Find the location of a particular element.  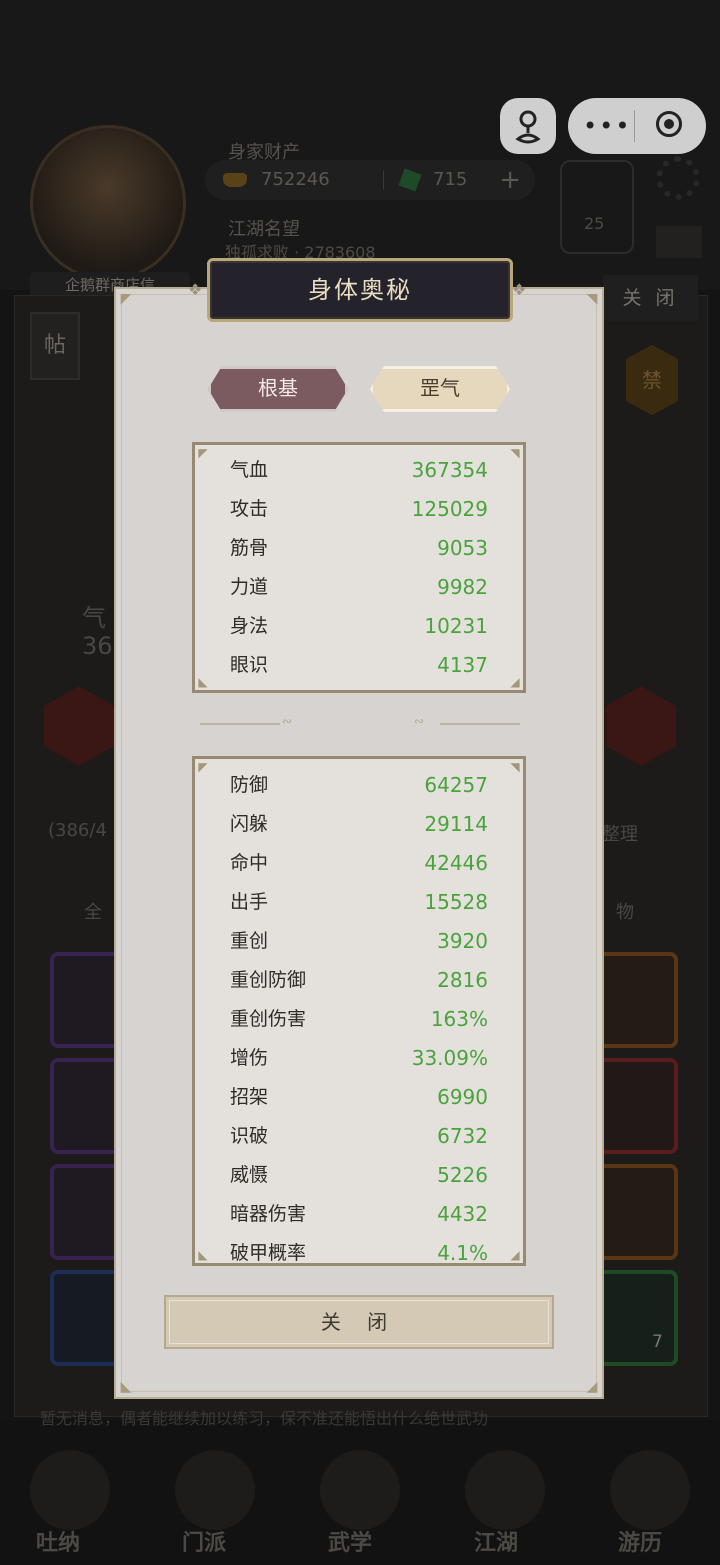

stat-value: 2816 is located at coordinates (462, 980).